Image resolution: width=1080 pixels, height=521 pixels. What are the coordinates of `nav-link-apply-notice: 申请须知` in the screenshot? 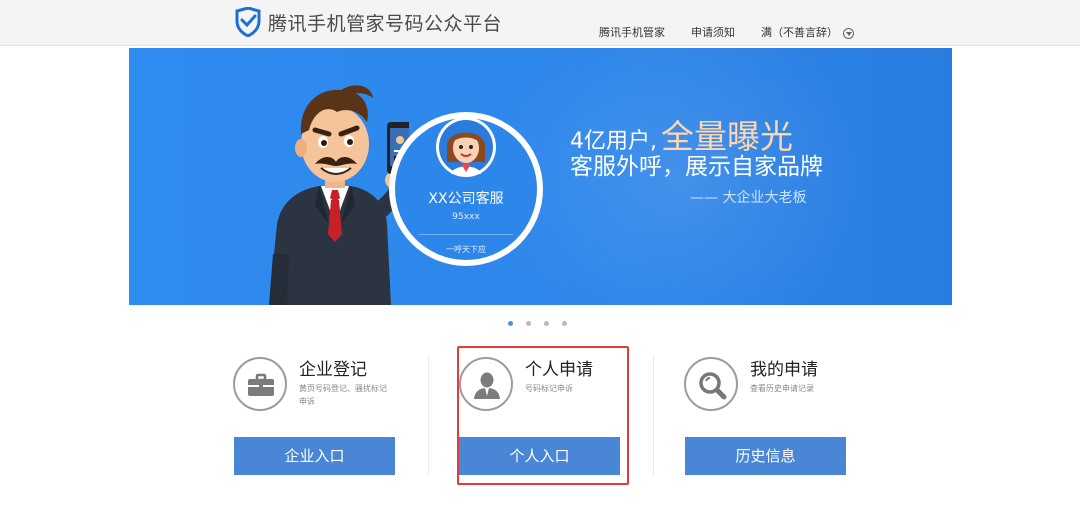 It's located at (713, 32).